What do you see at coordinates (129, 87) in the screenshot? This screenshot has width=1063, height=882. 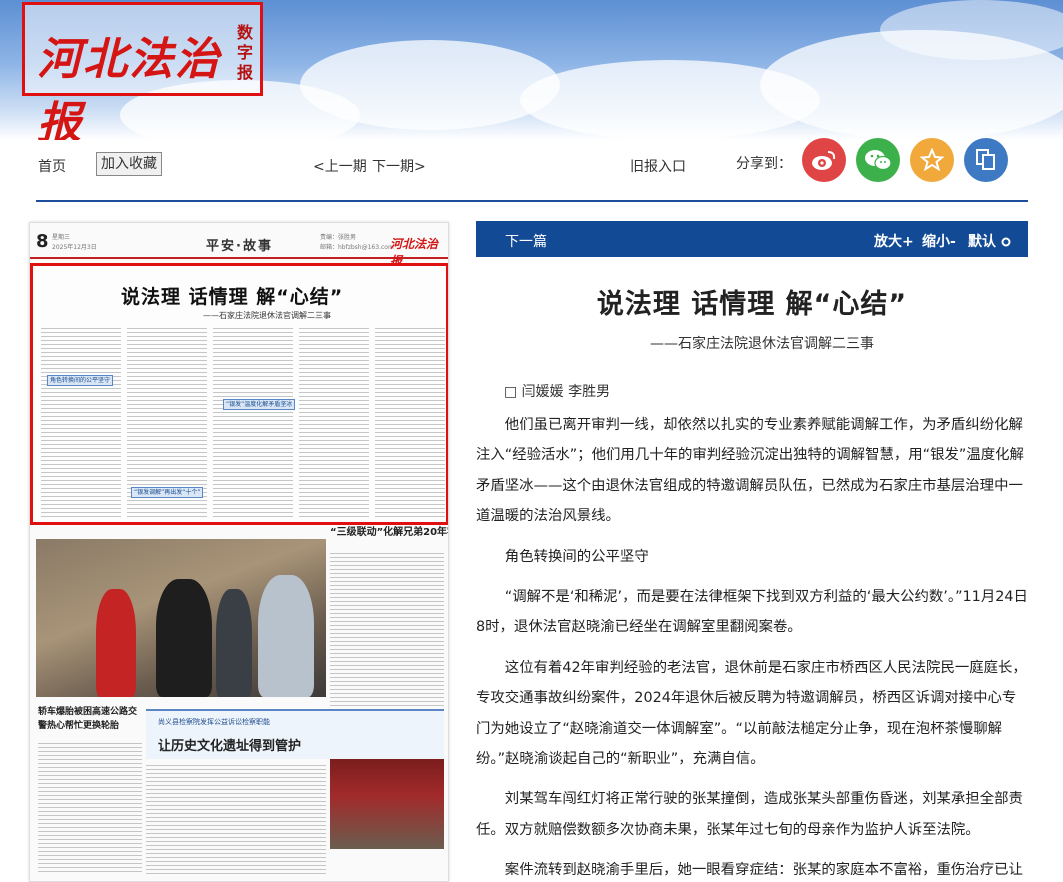 I see `logo-name: 河北法治报` at bounding box center [129, 87].